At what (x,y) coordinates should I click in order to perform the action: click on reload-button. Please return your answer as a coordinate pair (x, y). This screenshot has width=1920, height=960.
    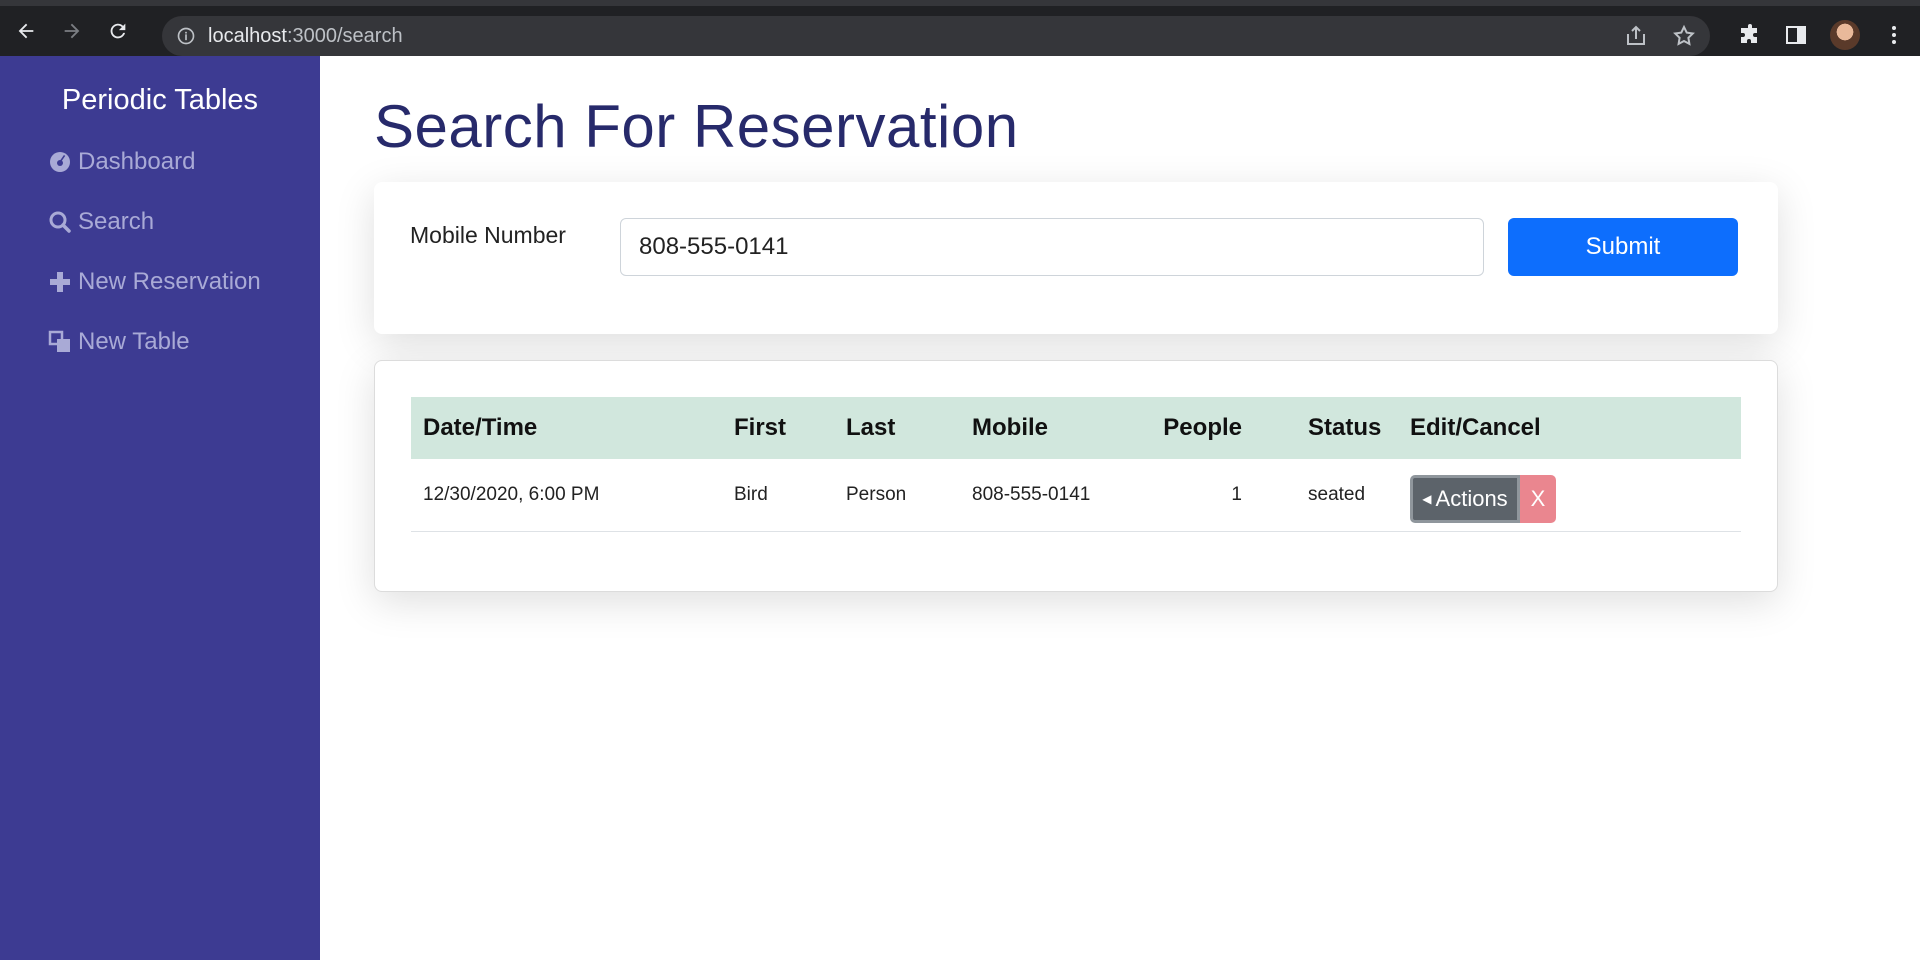
    Looking at the image, I should click on (118, 31).